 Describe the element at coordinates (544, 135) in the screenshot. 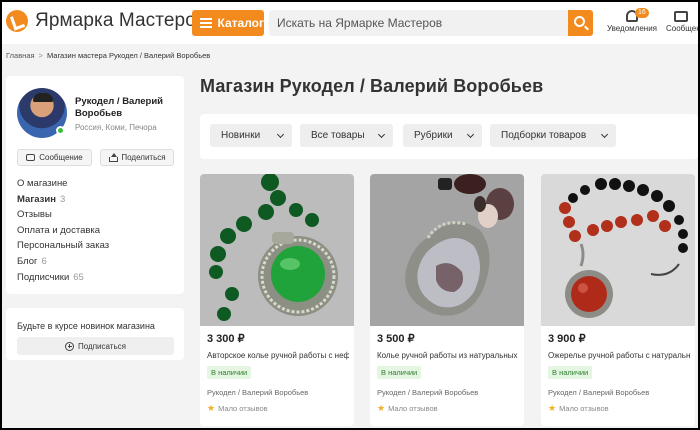

I see `filter-label: Подборки товаров` at that location.